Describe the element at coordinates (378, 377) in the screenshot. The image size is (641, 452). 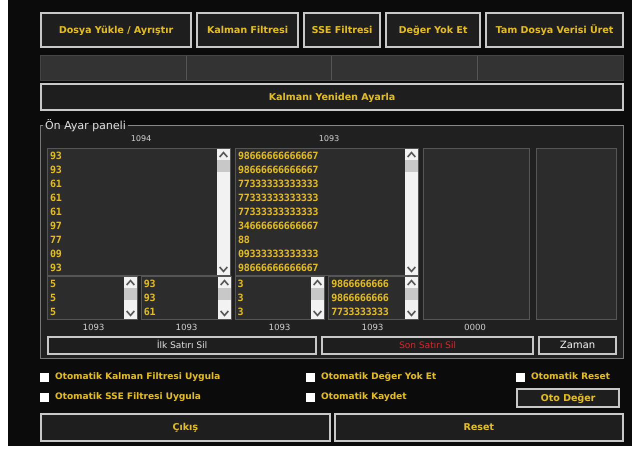
I see `checkbox-label: Otomatik Değer Yok Et` at that location.